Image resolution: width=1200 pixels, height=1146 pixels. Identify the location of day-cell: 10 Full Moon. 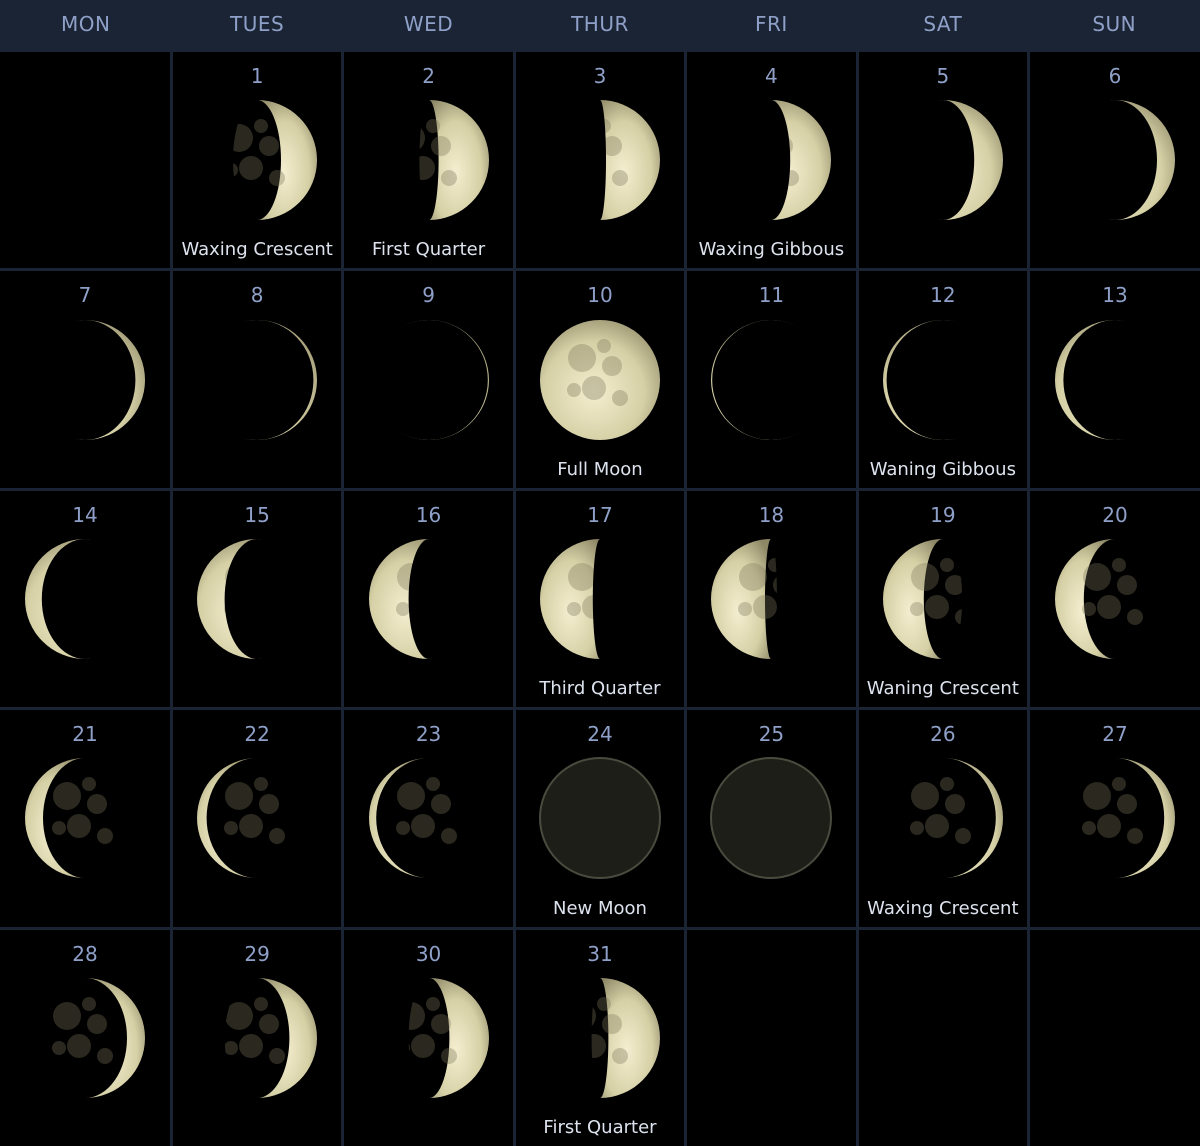
(600, 379).